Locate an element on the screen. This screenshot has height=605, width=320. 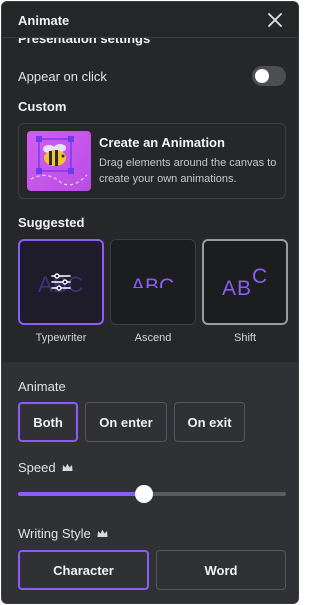
writing-style-heading: Writing Style is located at coordinates (63, 533).